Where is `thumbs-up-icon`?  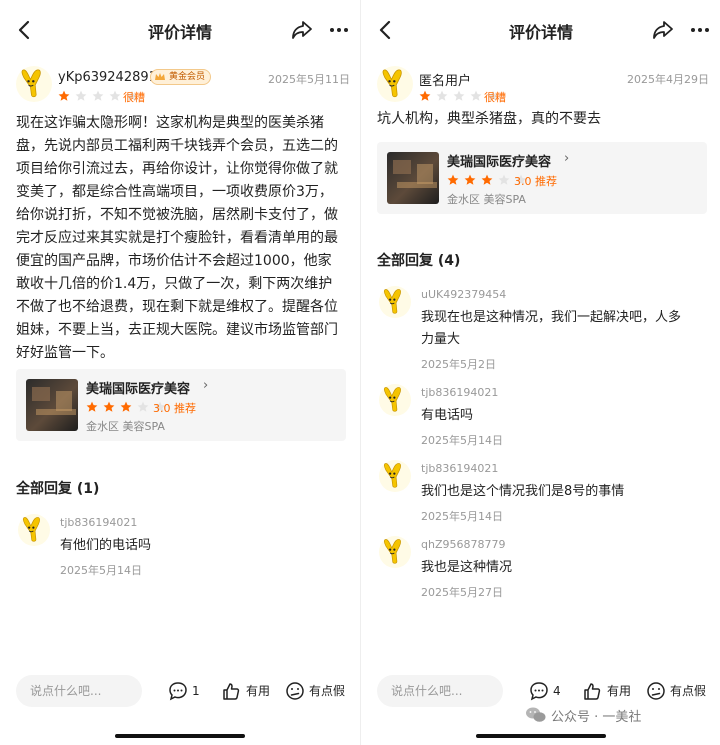 thumbs-up-icon is located at coordinates (231, 691).